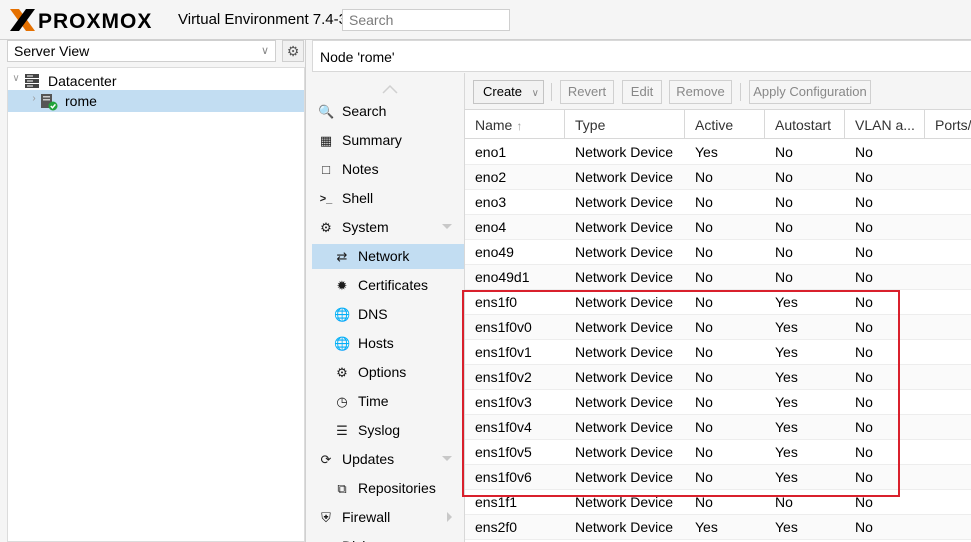 The width and height of the screenshot is (971, 542). I want to click on menu-item-system: ⚙ System, so click(388, 227).